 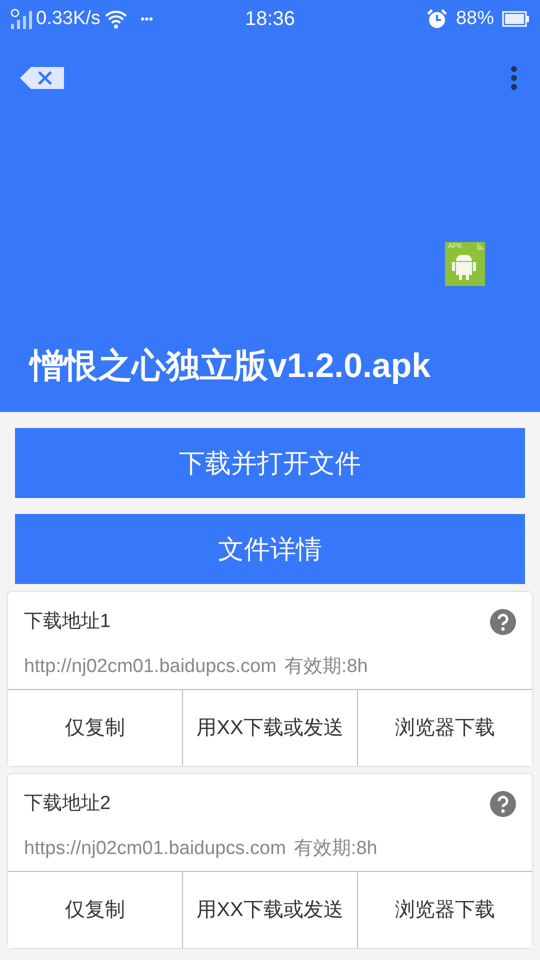 What do you see at coordinates (116, 19) in the screenshot?
I see `wifi-icon` at bounding box center [116, 19].